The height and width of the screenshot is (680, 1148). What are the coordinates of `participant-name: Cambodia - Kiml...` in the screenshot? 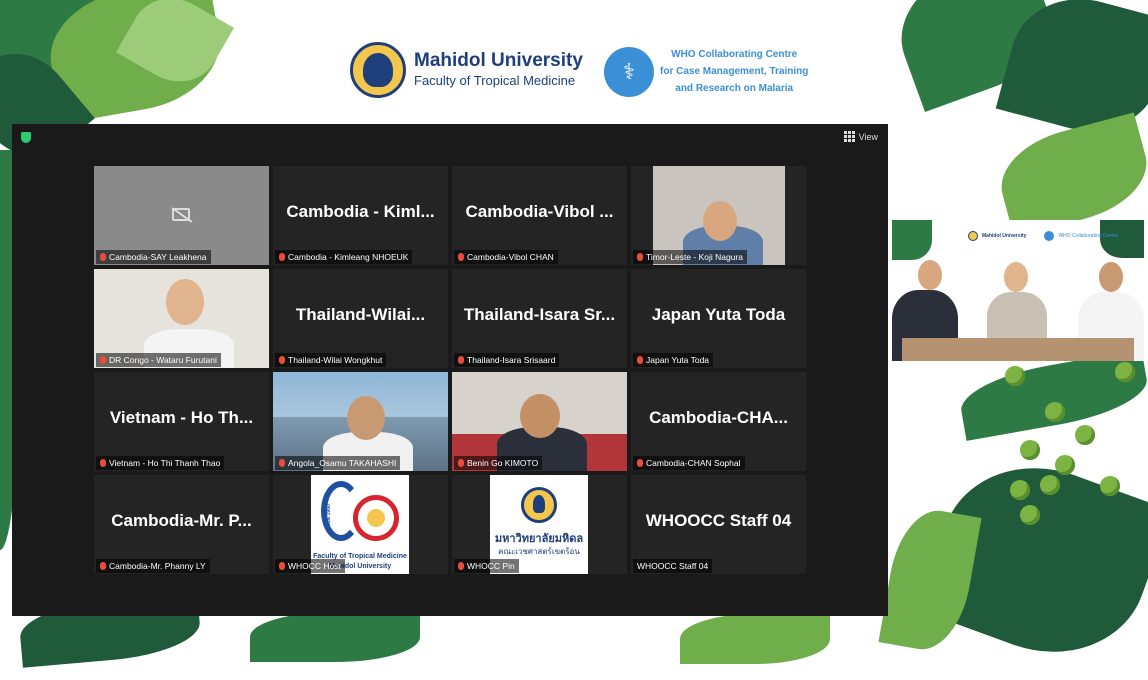 It's located at (360, 211).